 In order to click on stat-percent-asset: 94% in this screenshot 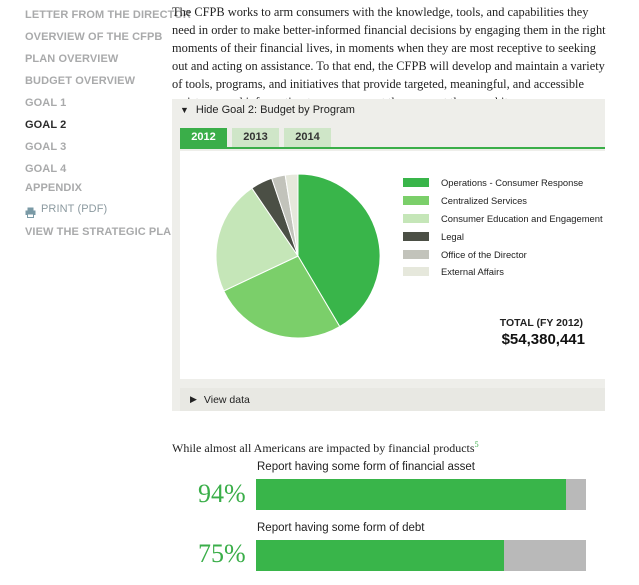, I will do `click(222, 493)`.